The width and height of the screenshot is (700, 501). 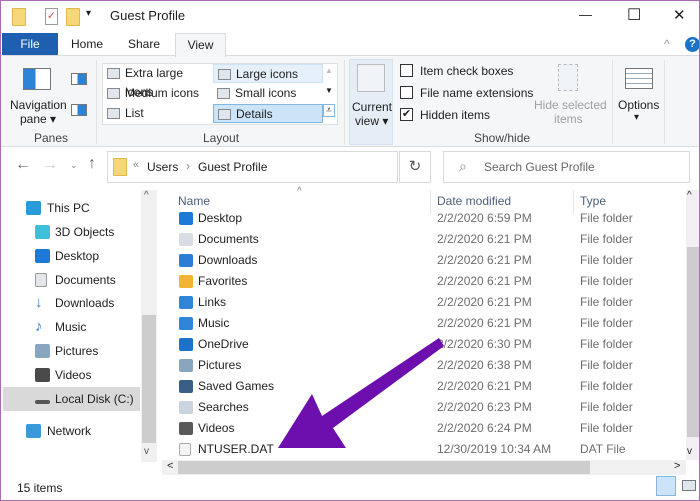 I want to click on arrow-shape, so click(x=361, y=393).